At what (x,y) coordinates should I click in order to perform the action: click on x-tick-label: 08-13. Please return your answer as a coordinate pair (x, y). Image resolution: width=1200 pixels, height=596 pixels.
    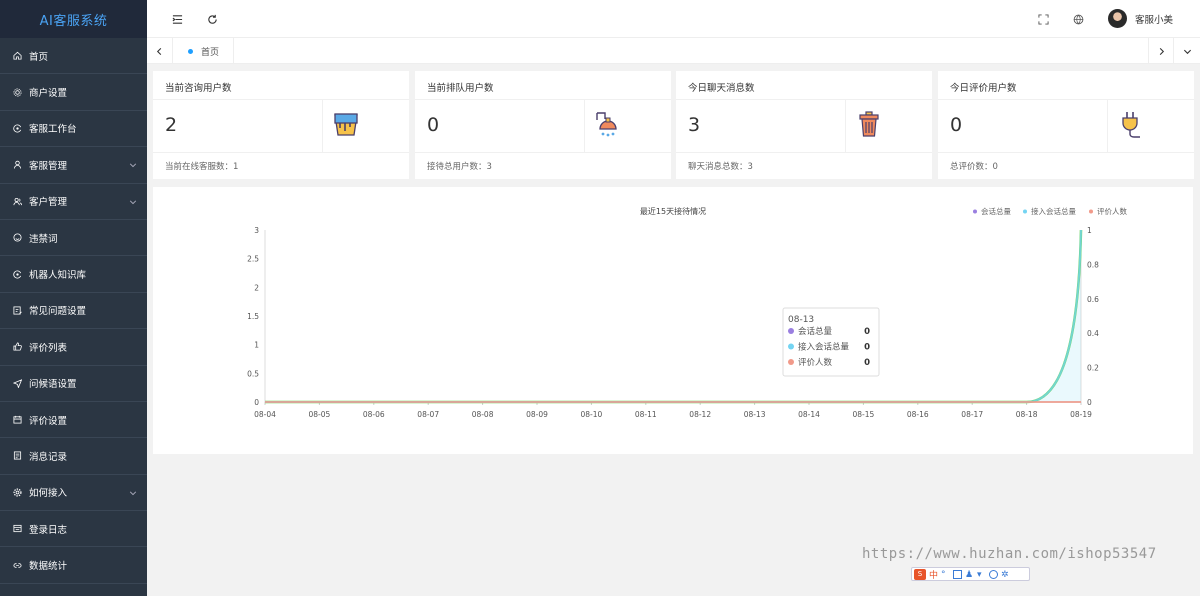
    Looking at the image, I should click on (755, 414).